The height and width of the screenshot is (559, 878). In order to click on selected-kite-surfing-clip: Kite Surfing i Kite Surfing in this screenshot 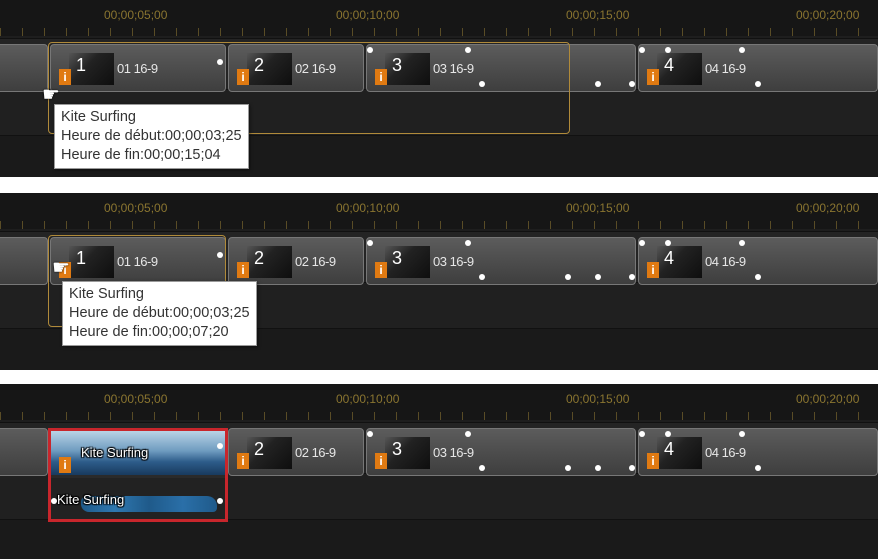, I will do `click(138, 475)`.